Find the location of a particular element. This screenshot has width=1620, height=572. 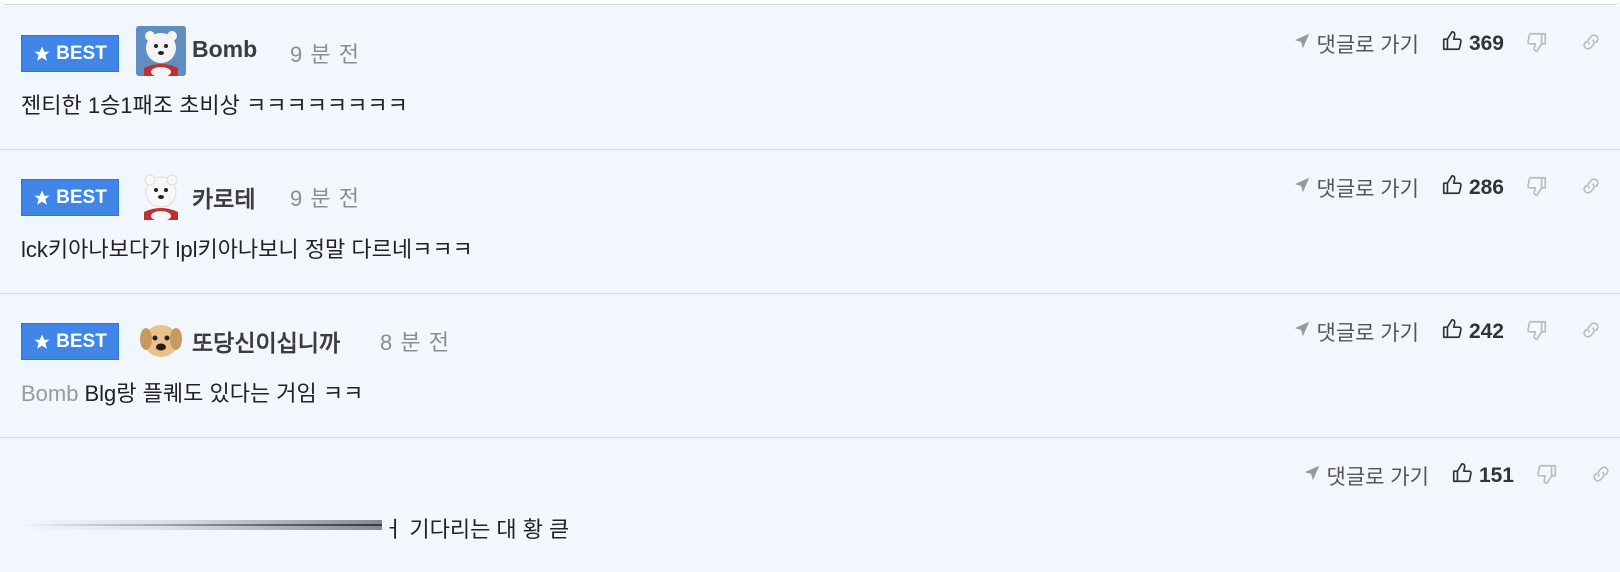

comment-username: Bomb is located at coordinates (224, 49).